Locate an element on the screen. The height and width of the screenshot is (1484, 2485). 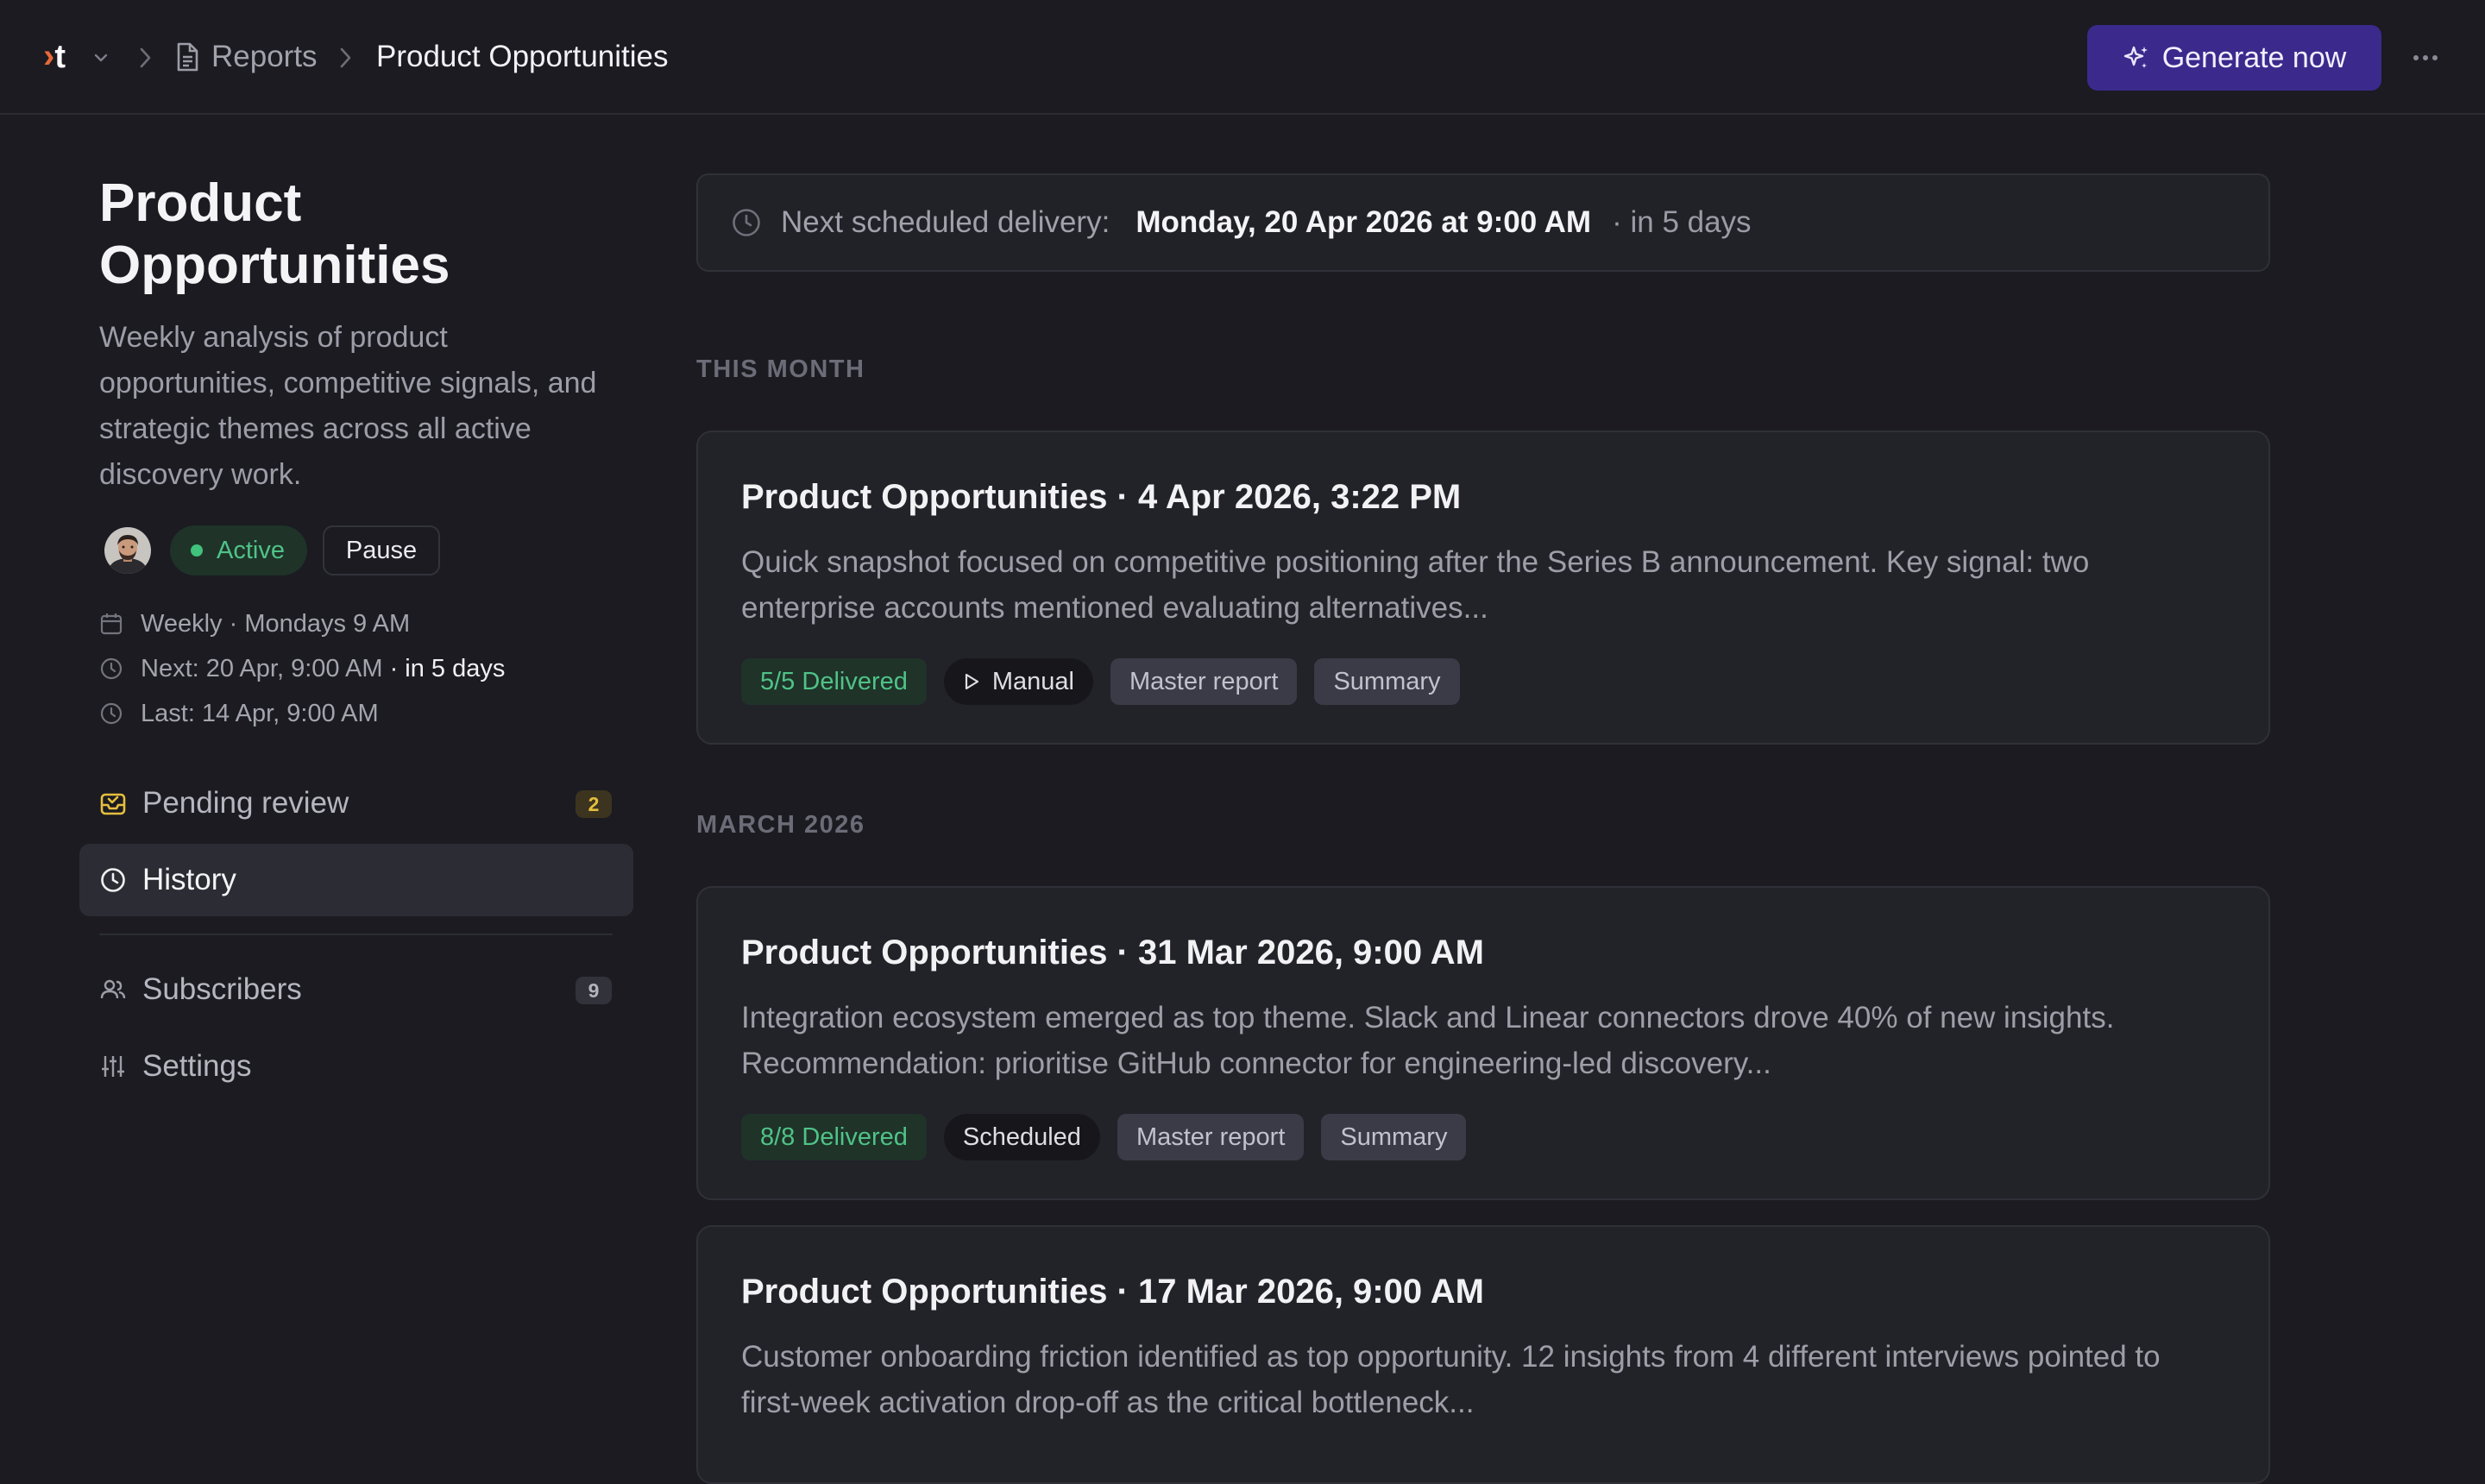
nav-pending-review: Pending review 2 is located at coordinates (356, 803).